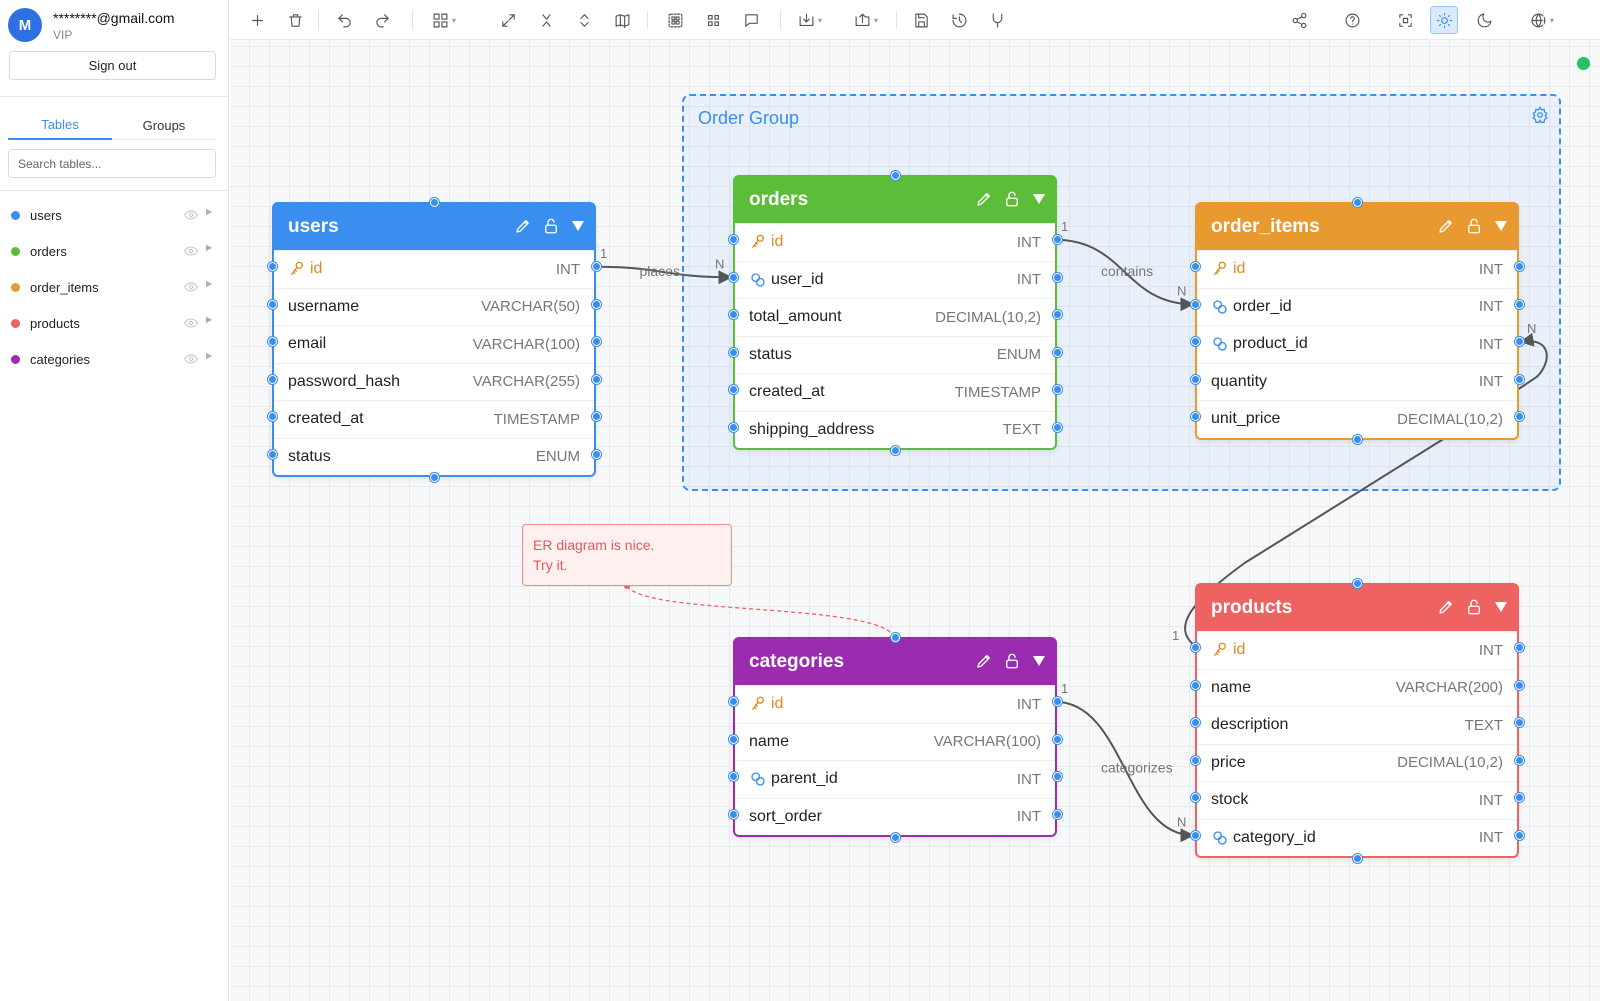 The height and width of the screenshot is (1001, 1600). Describe the element at coordinates (434, 381) in the screenshot. I see `field-row: password_hash VARCHAR(255)` at that location.